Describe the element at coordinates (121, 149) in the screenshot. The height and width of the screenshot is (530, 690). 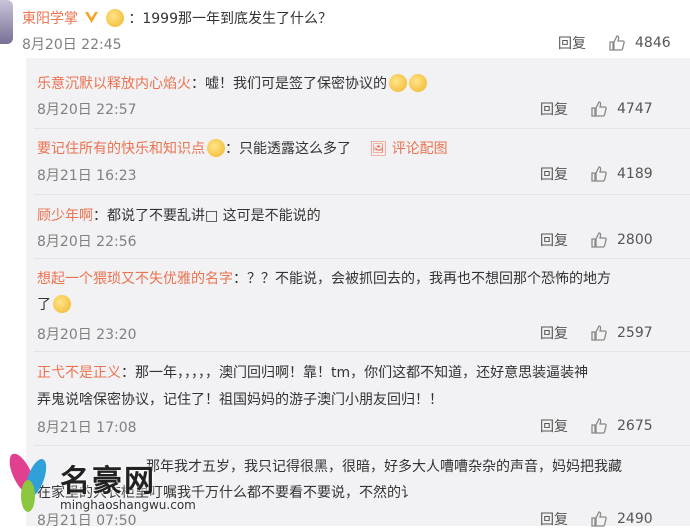
I see `comment-user: 要记住所有的快乐和知识点` at that location.